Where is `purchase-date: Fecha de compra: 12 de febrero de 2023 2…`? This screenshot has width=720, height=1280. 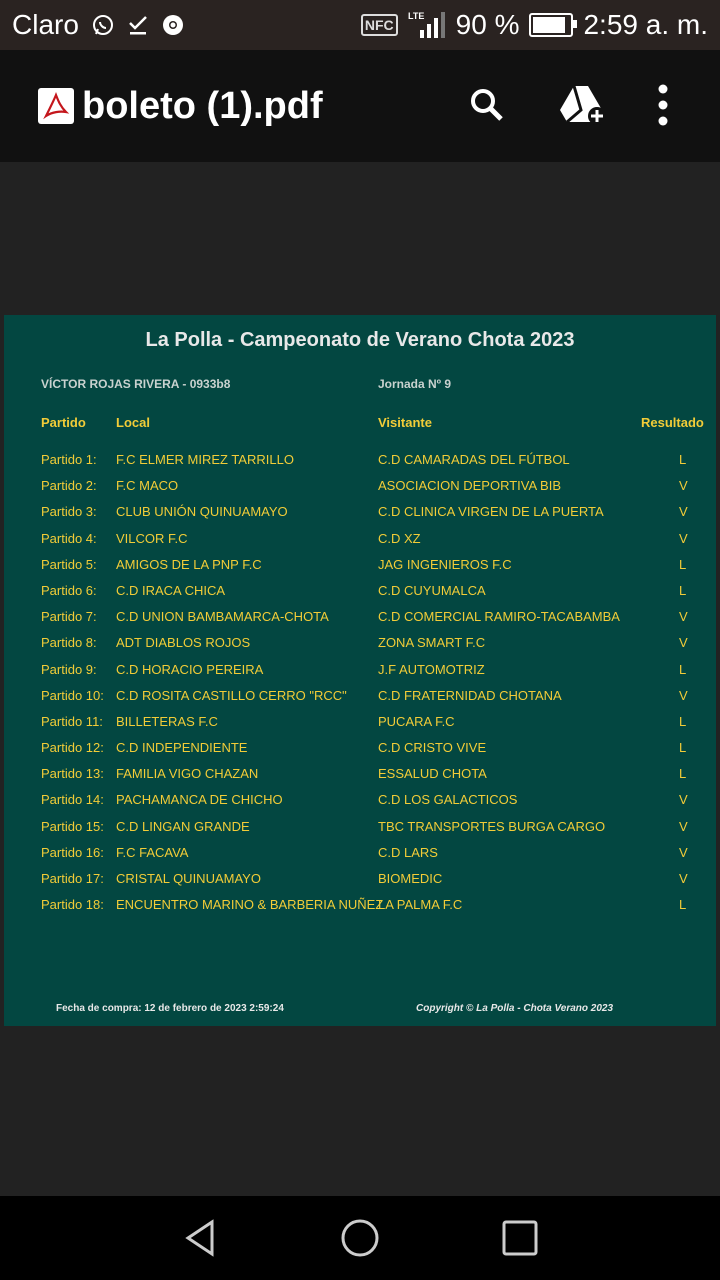
purchase-date: Fecha de compra: 12 de febrero de 2023 2… is located at coordinates (170, 1008).